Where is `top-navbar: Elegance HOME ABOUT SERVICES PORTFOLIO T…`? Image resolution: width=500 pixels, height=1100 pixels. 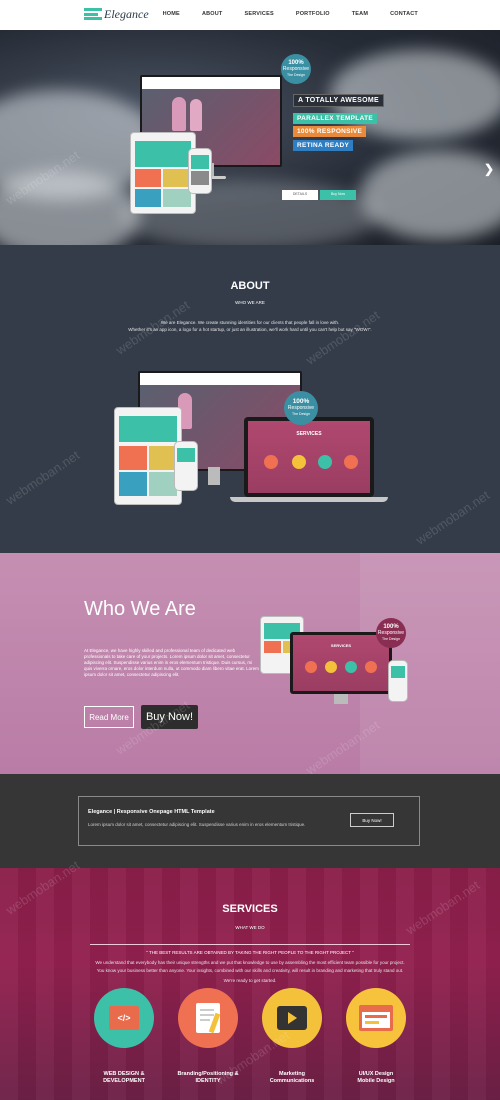
top-navbar: Elegance HOME ABOUT SERVICES PORTFOLIO T… is located at coordinates (250, 15).